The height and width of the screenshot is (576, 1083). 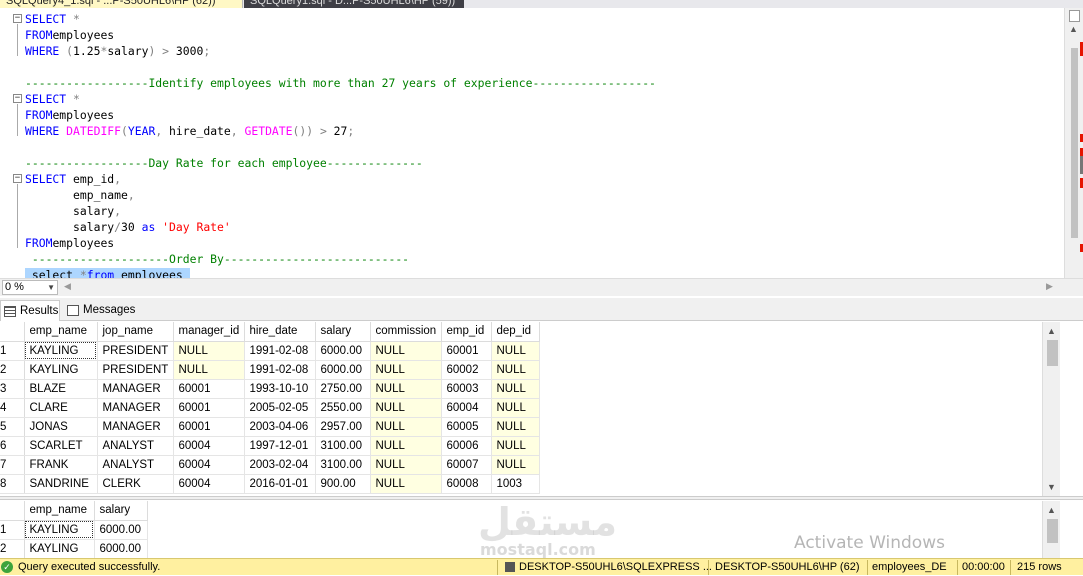 I want to click on cell-emp-id: 60004, so click(x=466, y=408).